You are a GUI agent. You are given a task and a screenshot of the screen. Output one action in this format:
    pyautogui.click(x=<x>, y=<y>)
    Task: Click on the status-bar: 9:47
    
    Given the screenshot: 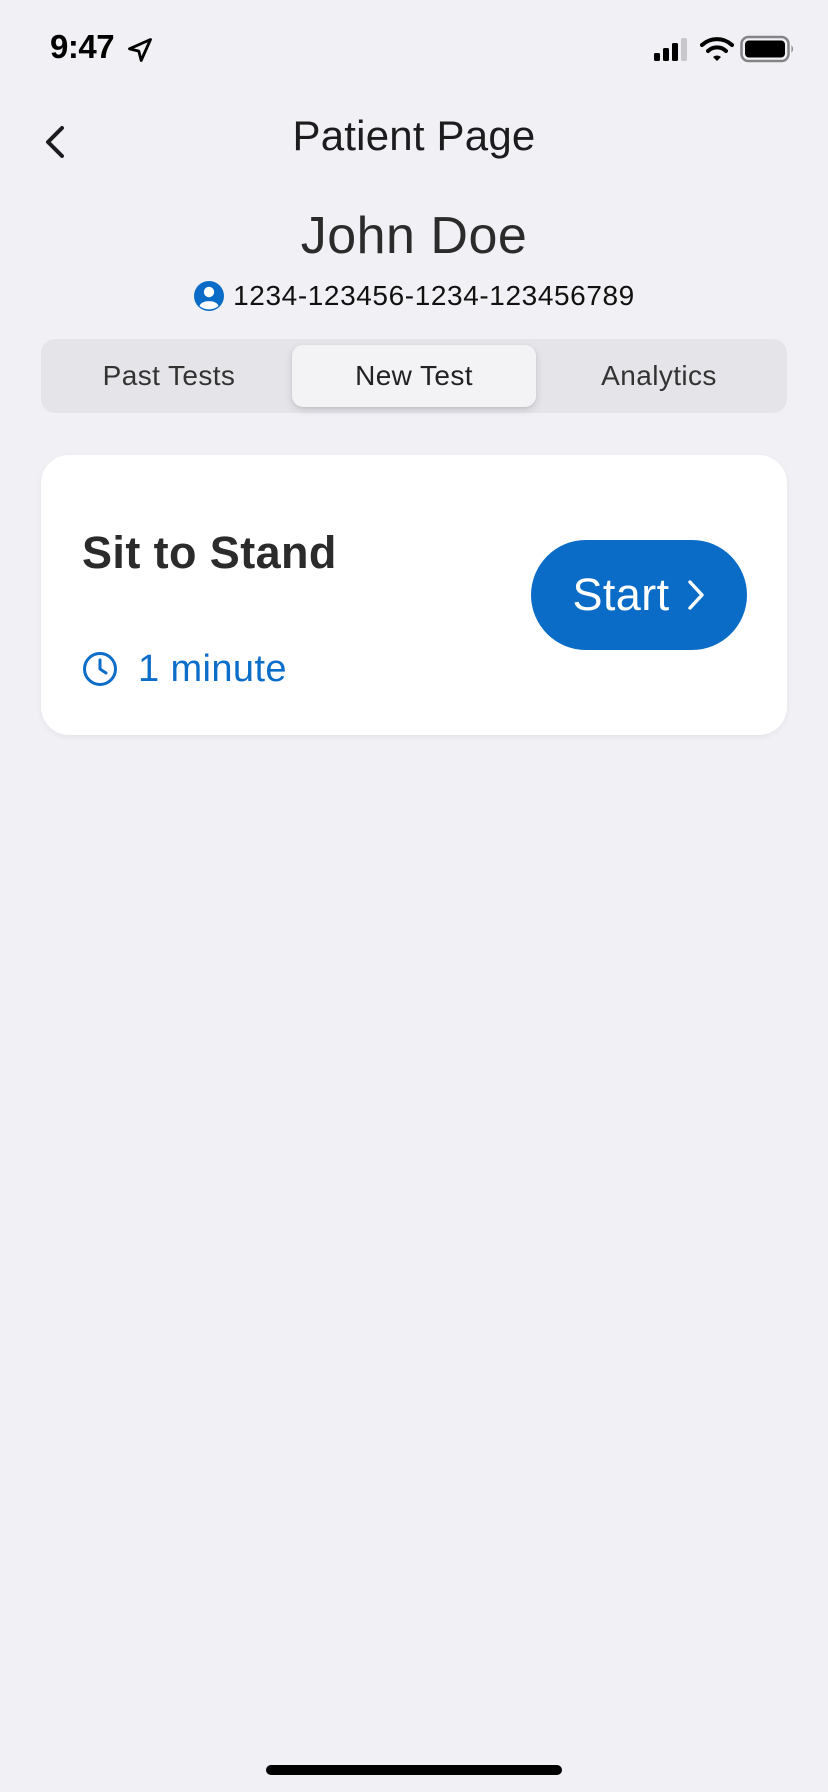 What is the action you would take?
    pyautogui.click(x=414, y=50)
    